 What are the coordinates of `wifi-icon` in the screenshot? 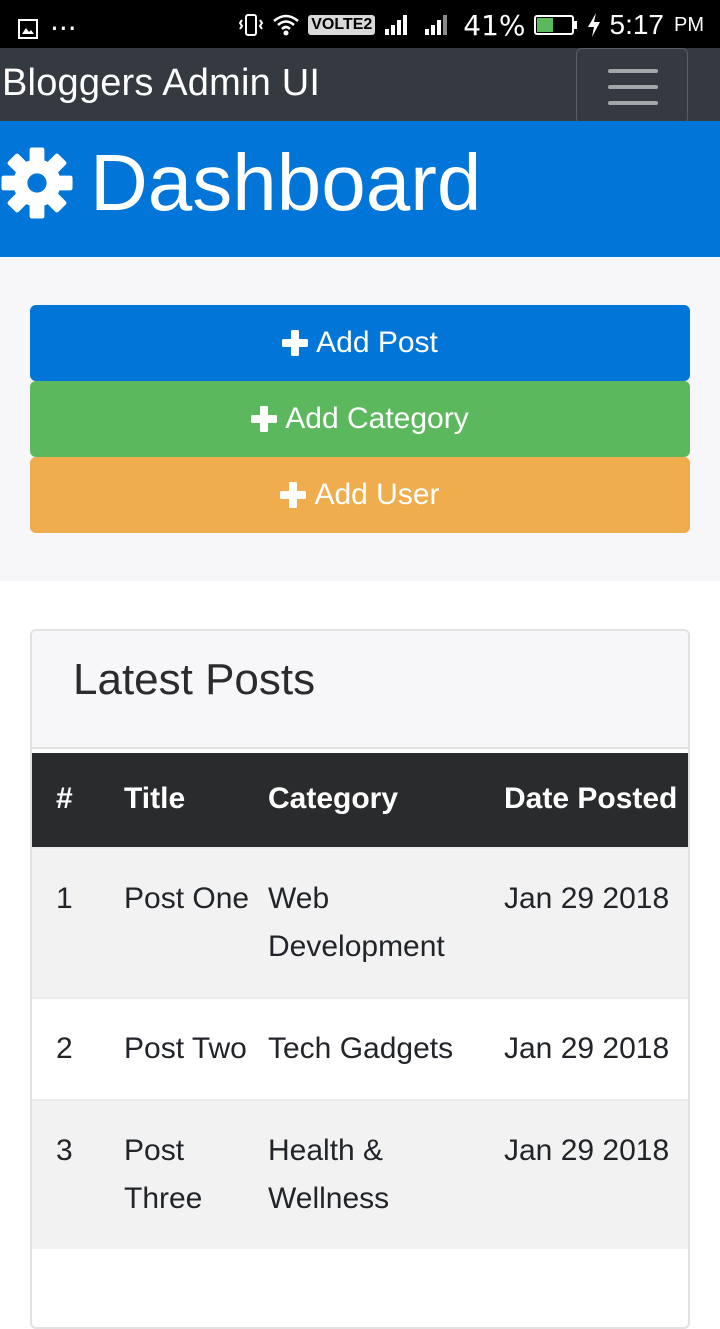 It's located at (286, 25).